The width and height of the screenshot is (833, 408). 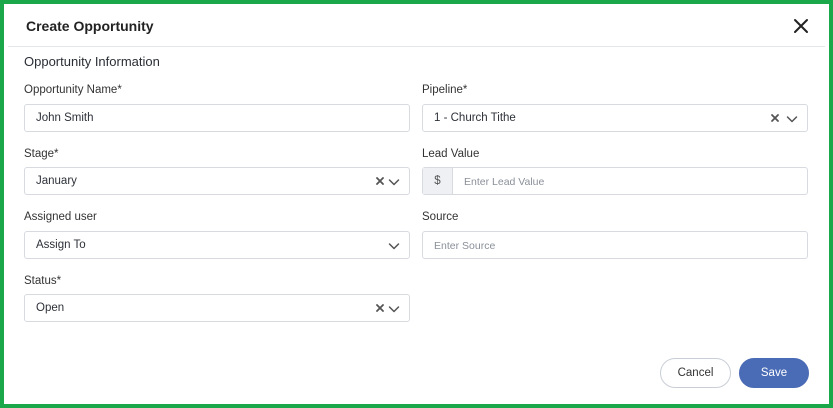 I want to click on opportunity-name-field: John Smith, so click(x=217, y=118).